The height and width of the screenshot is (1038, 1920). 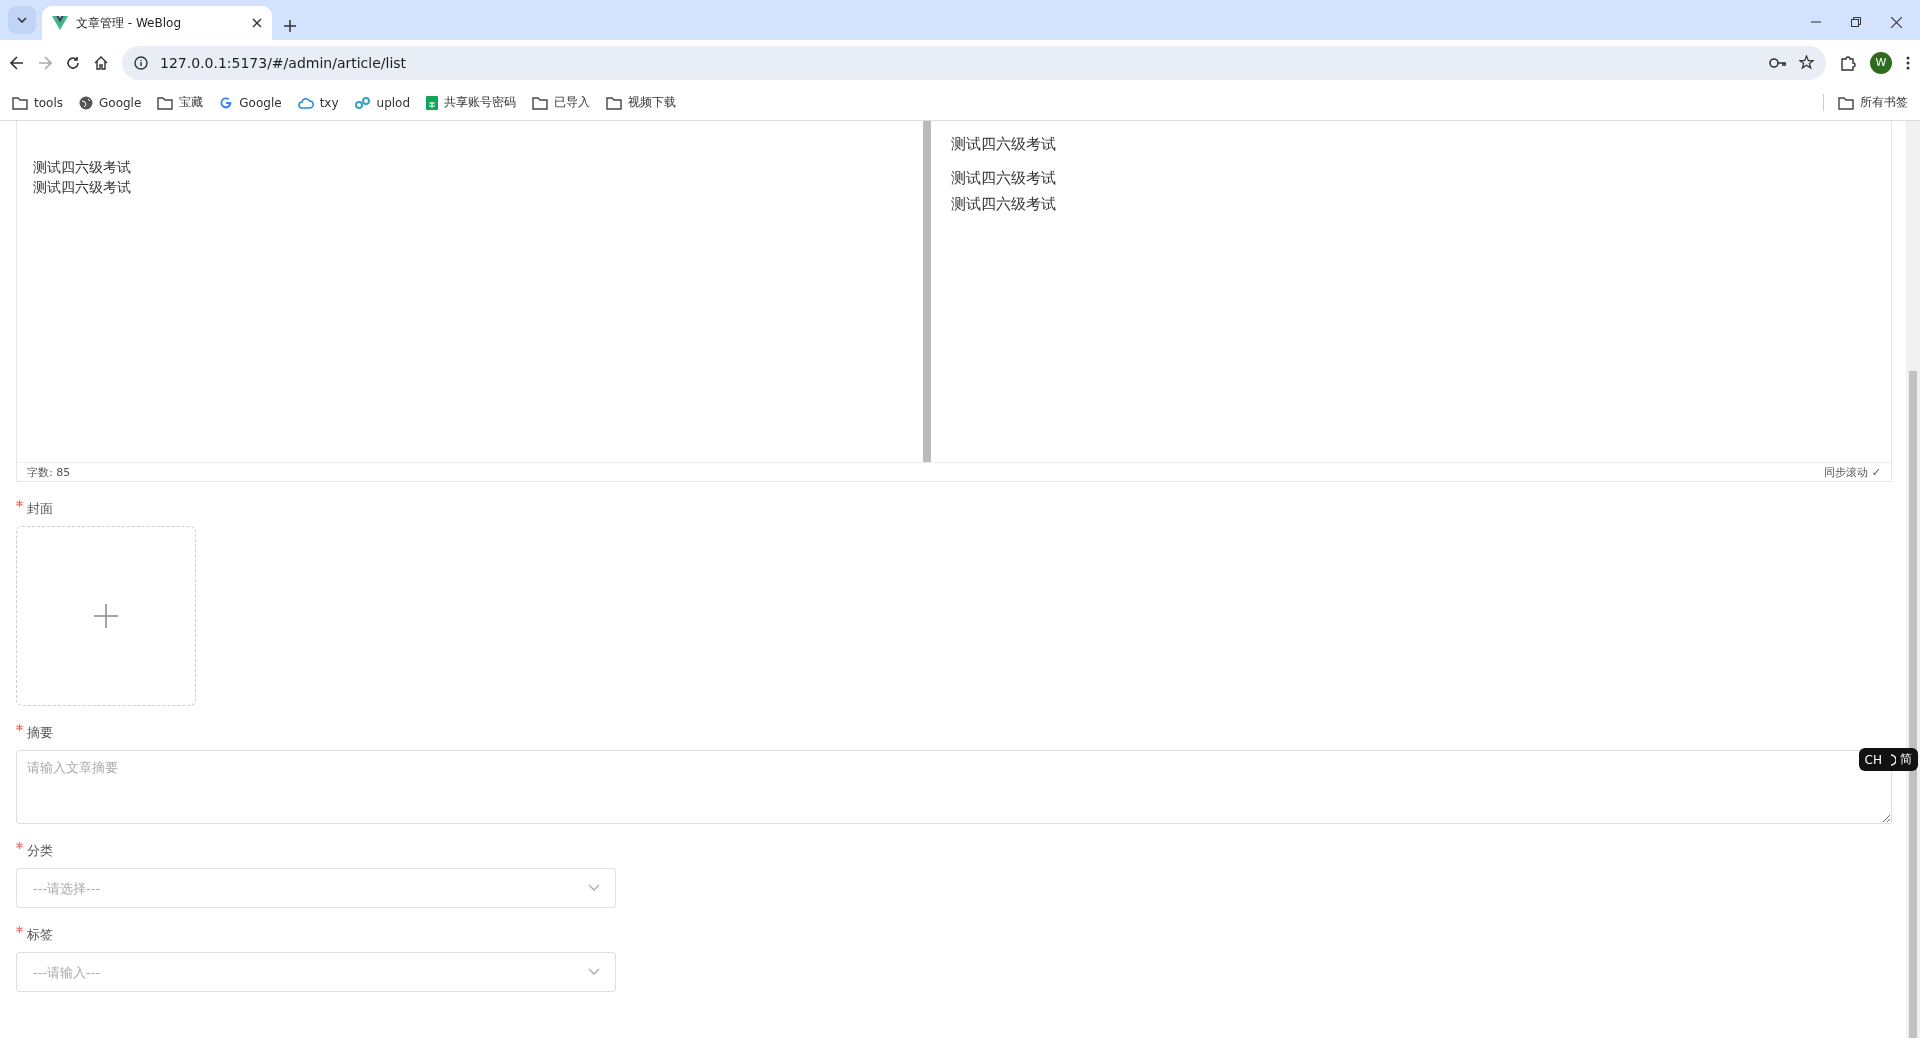 I want to click on bookmark-item: tools, so click(x=37, y=102).